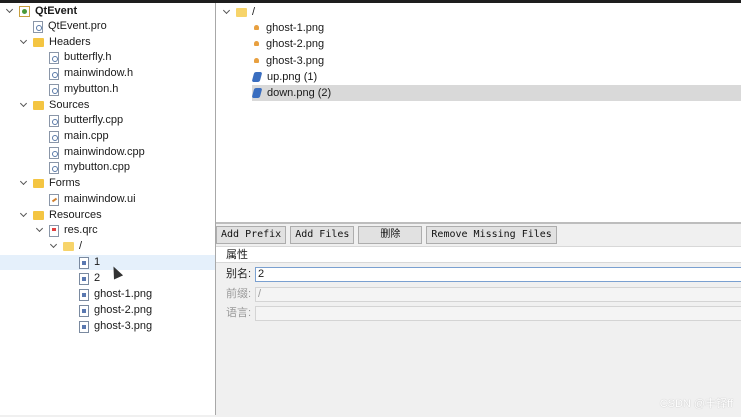 The height and width of the screenshot is (417, 741). What do you see at coordinates (56, 11) in the screenshot?
I see `project-label: QtEvent` at bounding box center [56, 11].